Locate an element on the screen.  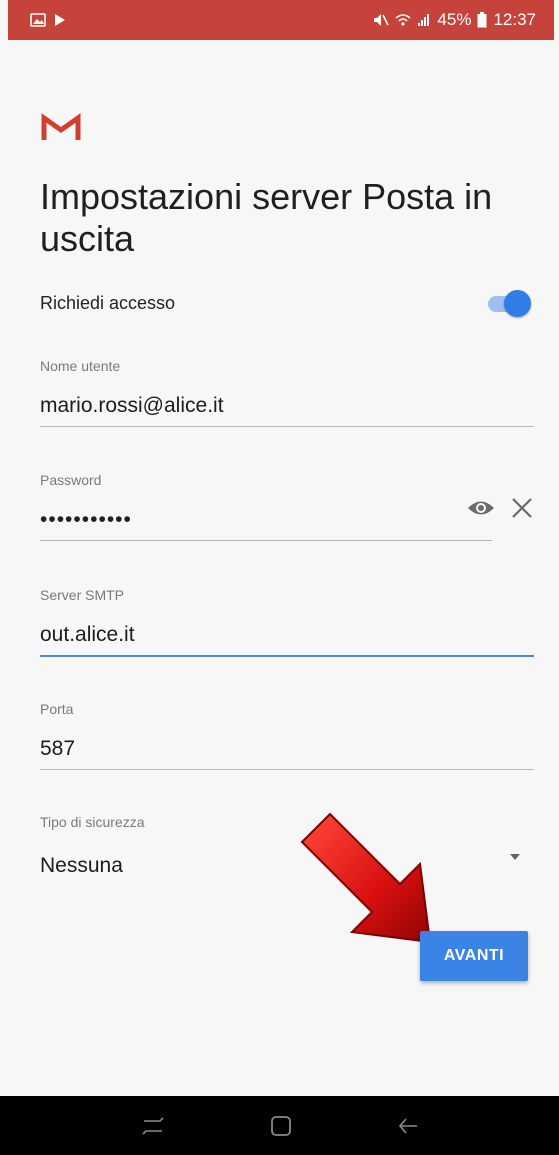
battery-icon is located at coordinates (482, 20).